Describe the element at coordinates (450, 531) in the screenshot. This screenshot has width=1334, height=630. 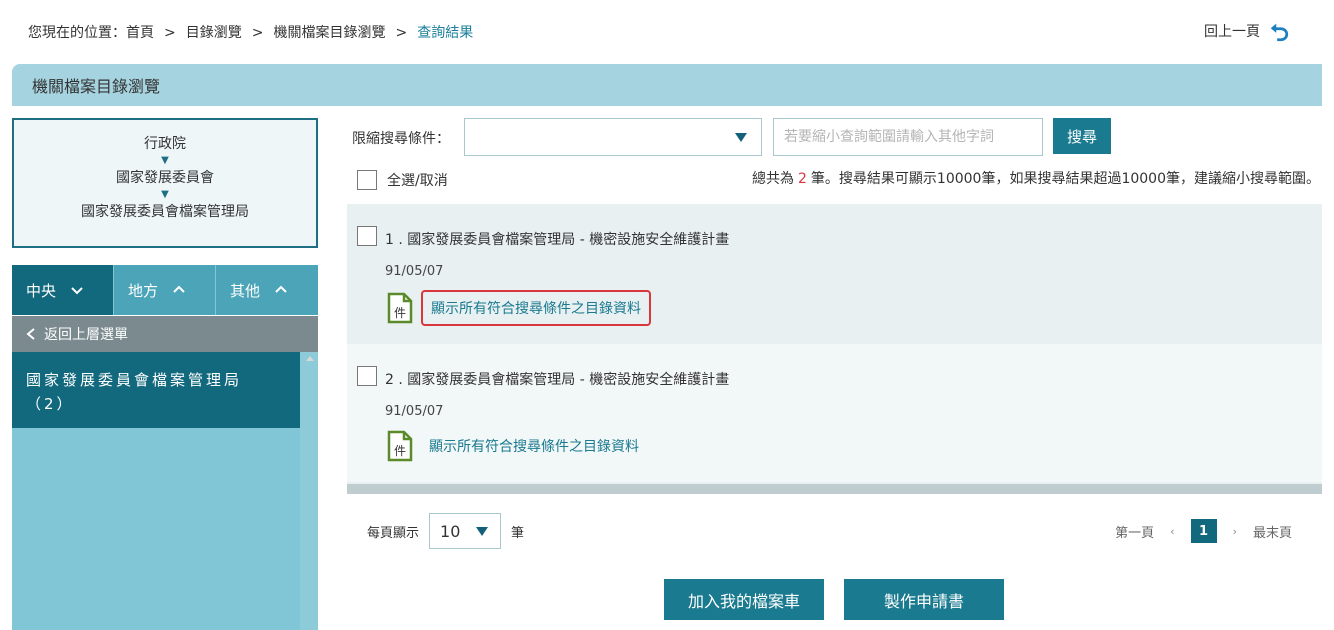
I see `per-page-value: 10` at that location.